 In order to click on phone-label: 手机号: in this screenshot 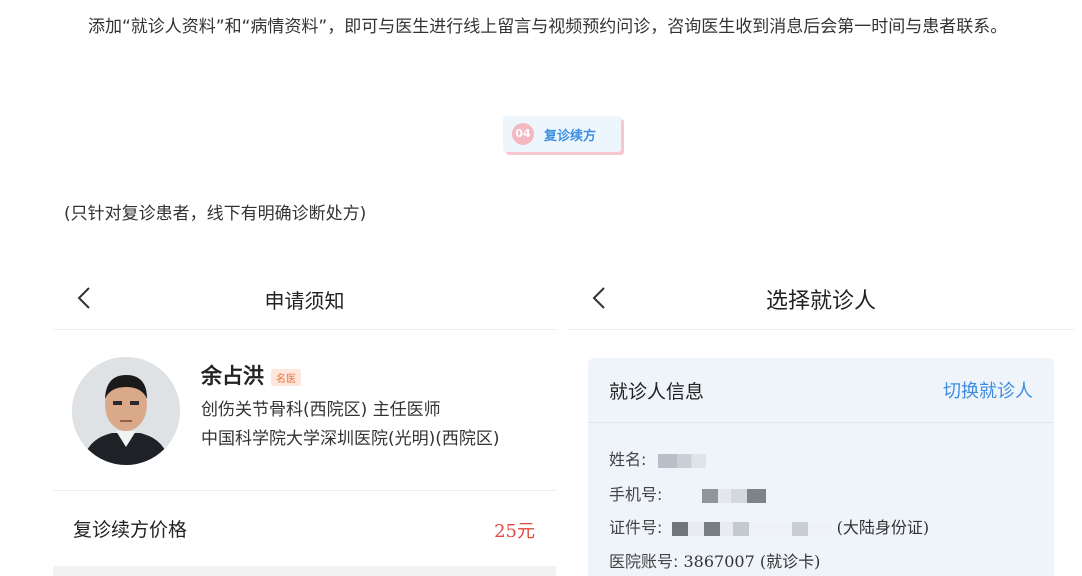, I will do `click(636, 494)`.